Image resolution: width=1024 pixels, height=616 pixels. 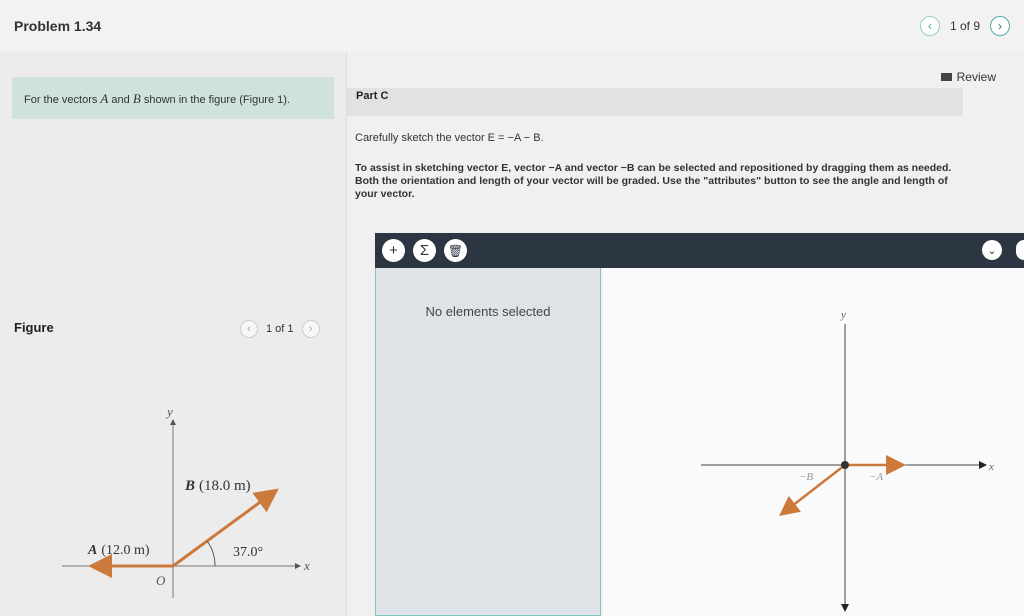 I want to click on problem-page-indicator: 1 of 9, so click(x=964, y=26).